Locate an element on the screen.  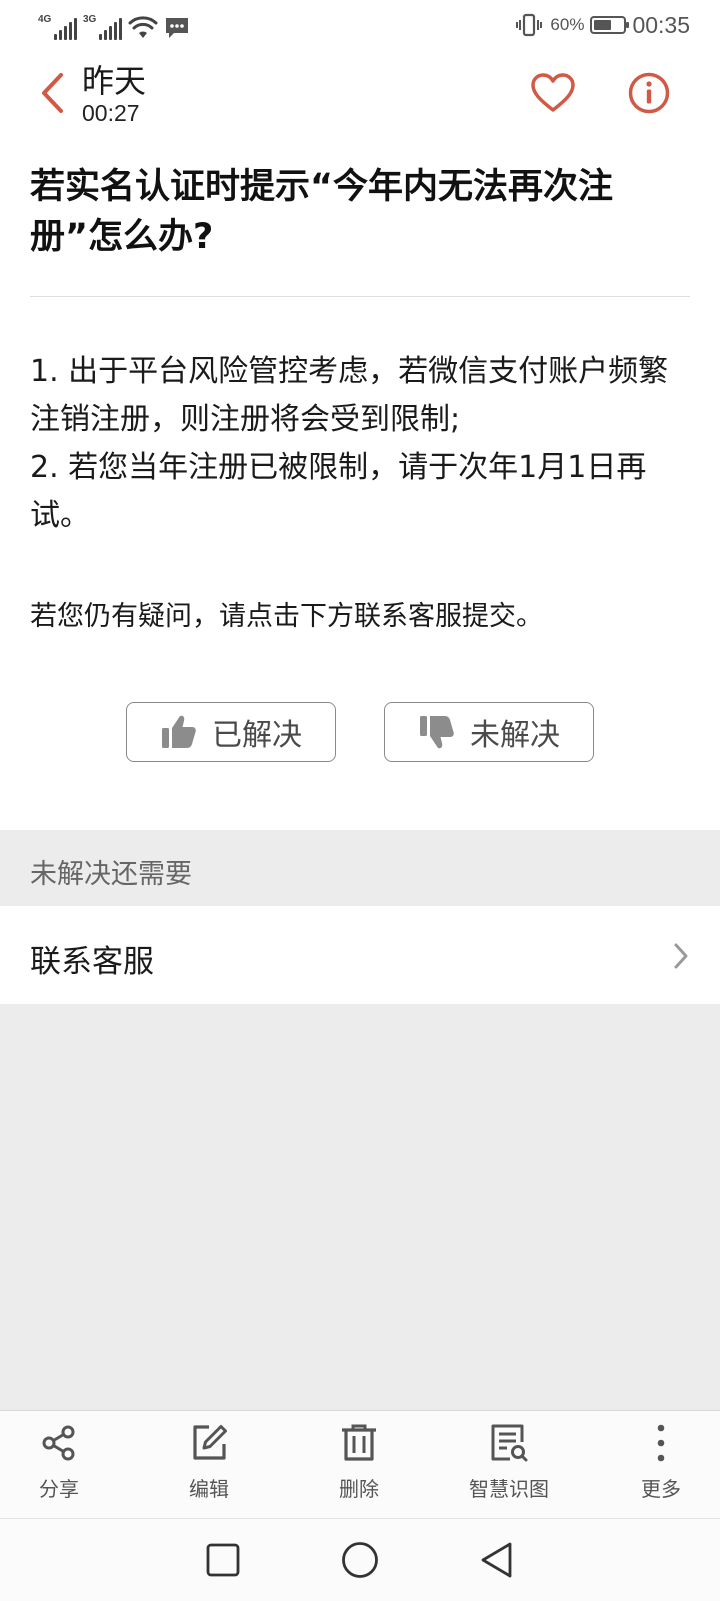
battery-icon is located at coordinates (610, 25).